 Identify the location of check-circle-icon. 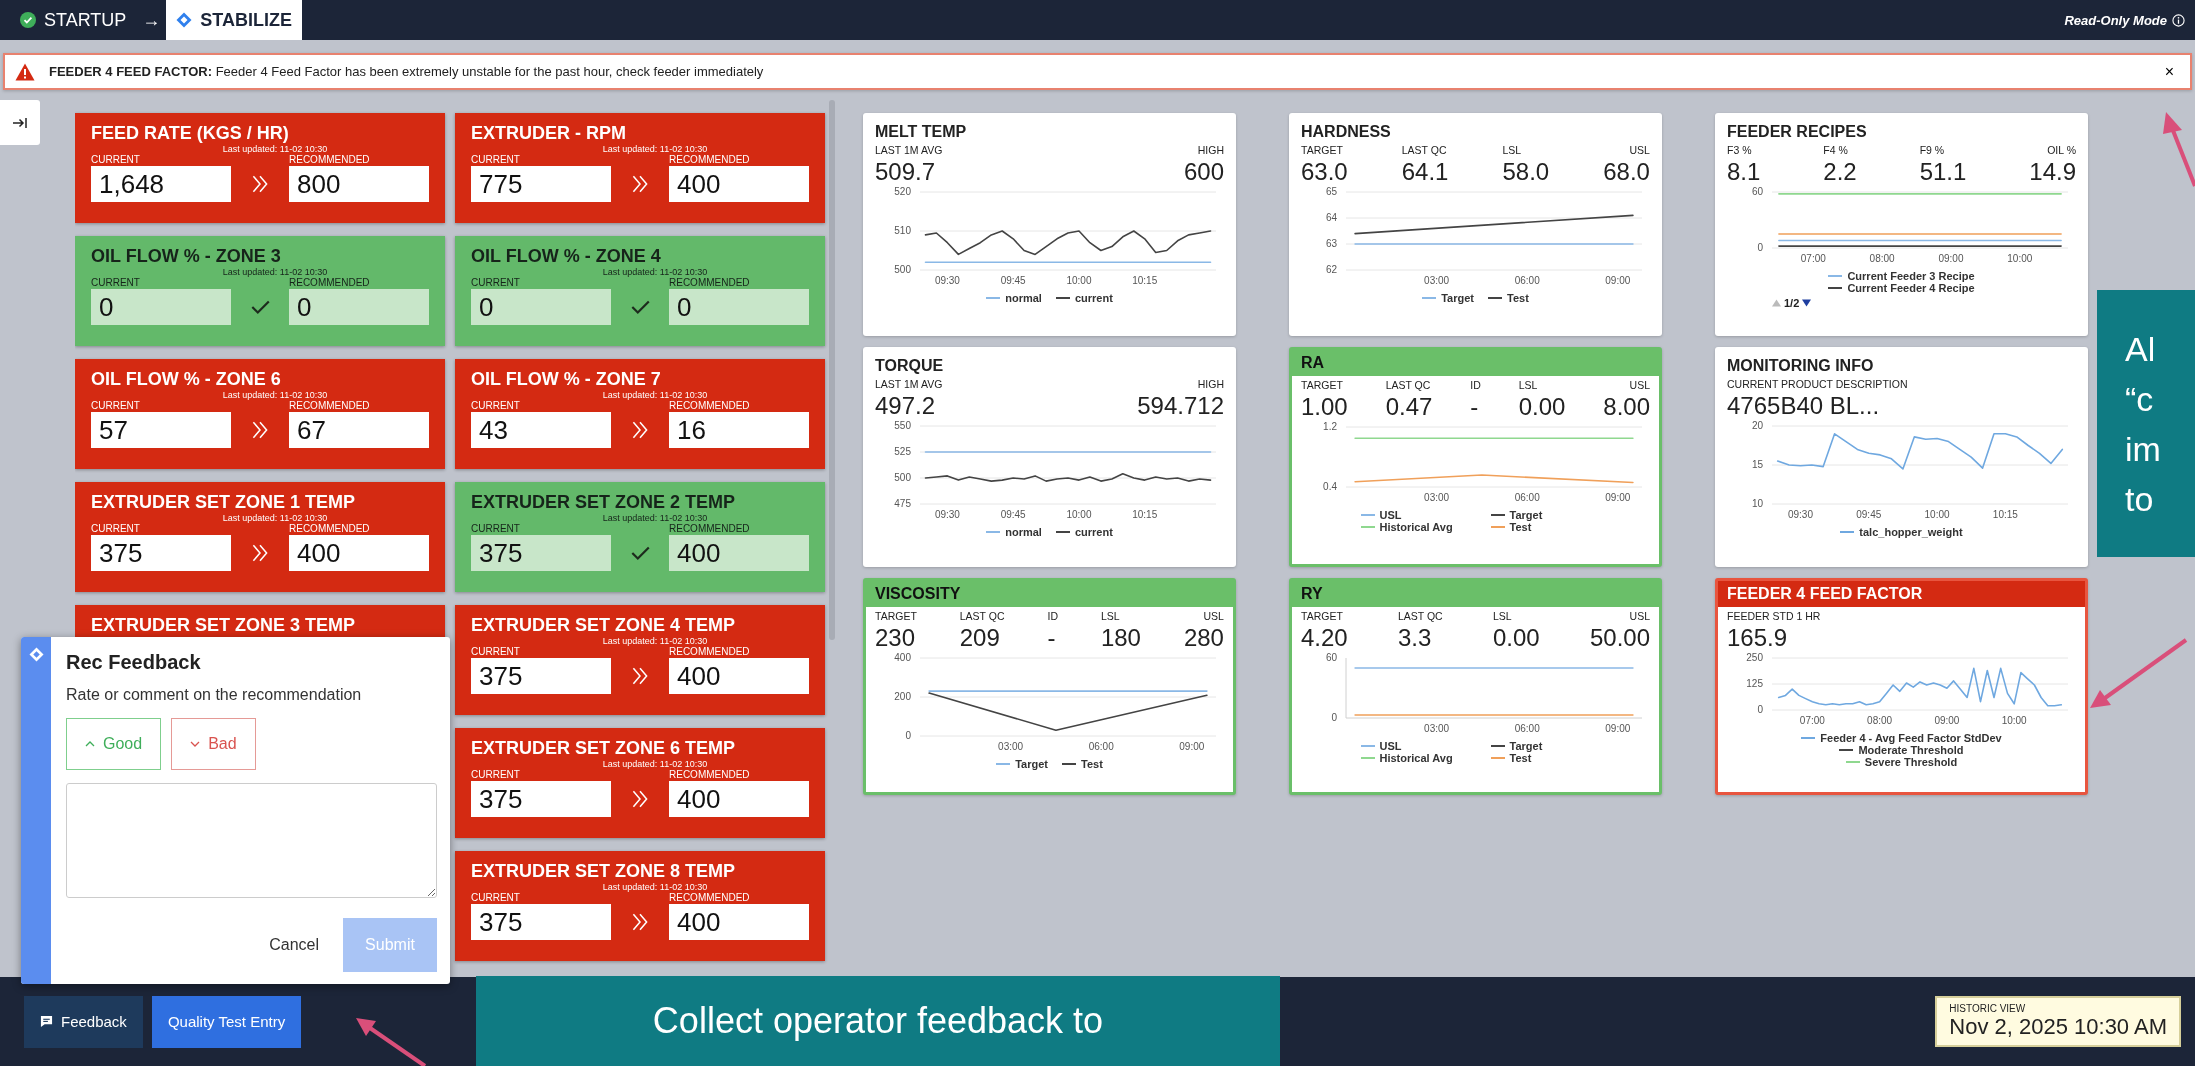
(28, 20).